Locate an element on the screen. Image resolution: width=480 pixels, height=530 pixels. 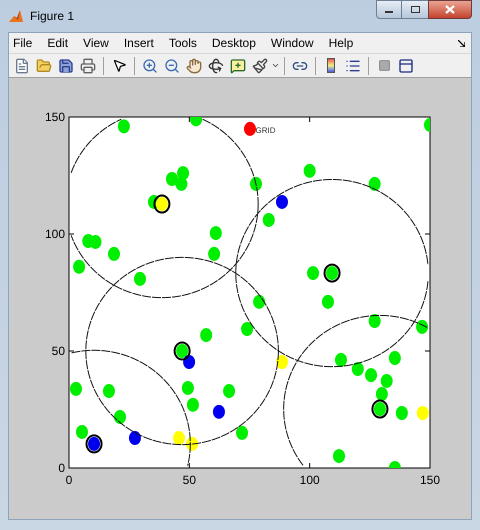
menu-item: File is located at coordinates (22, 43).